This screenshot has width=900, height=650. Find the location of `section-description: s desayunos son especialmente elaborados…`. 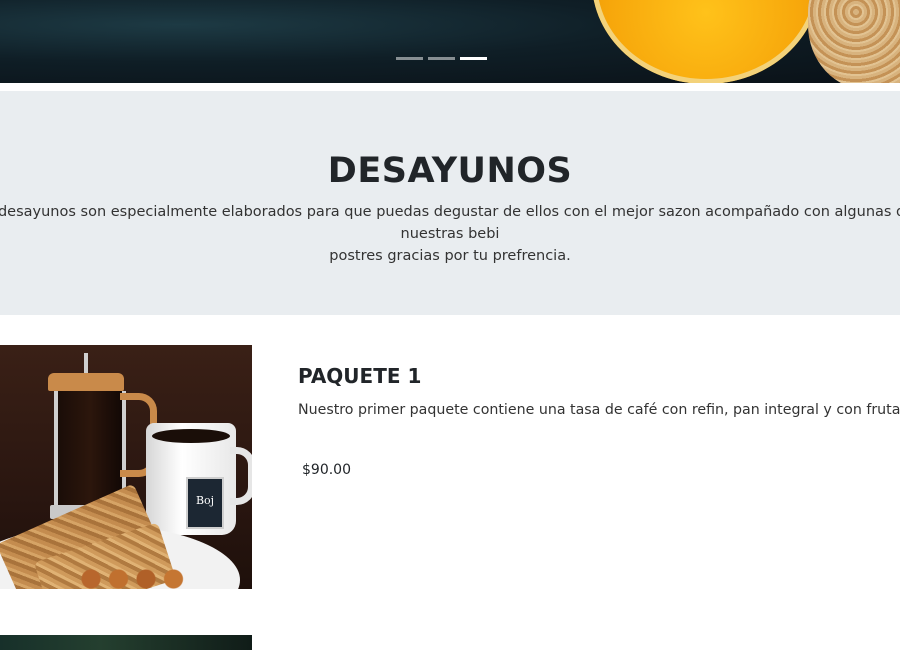

section-description: s desayunos son especialmente elaborados… is located at coordinates (450, 234).